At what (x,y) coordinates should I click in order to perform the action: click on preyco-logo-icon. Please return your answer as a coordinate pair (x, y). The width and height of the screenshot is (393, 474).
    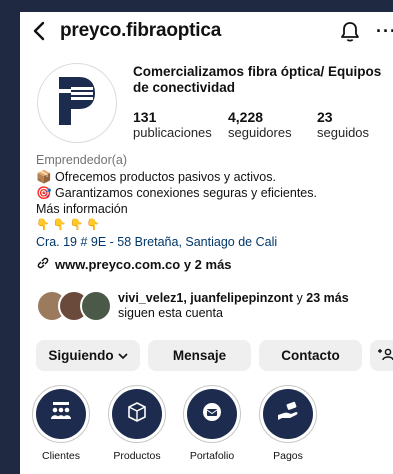
    Looking at the image, I should click on (77, 103).